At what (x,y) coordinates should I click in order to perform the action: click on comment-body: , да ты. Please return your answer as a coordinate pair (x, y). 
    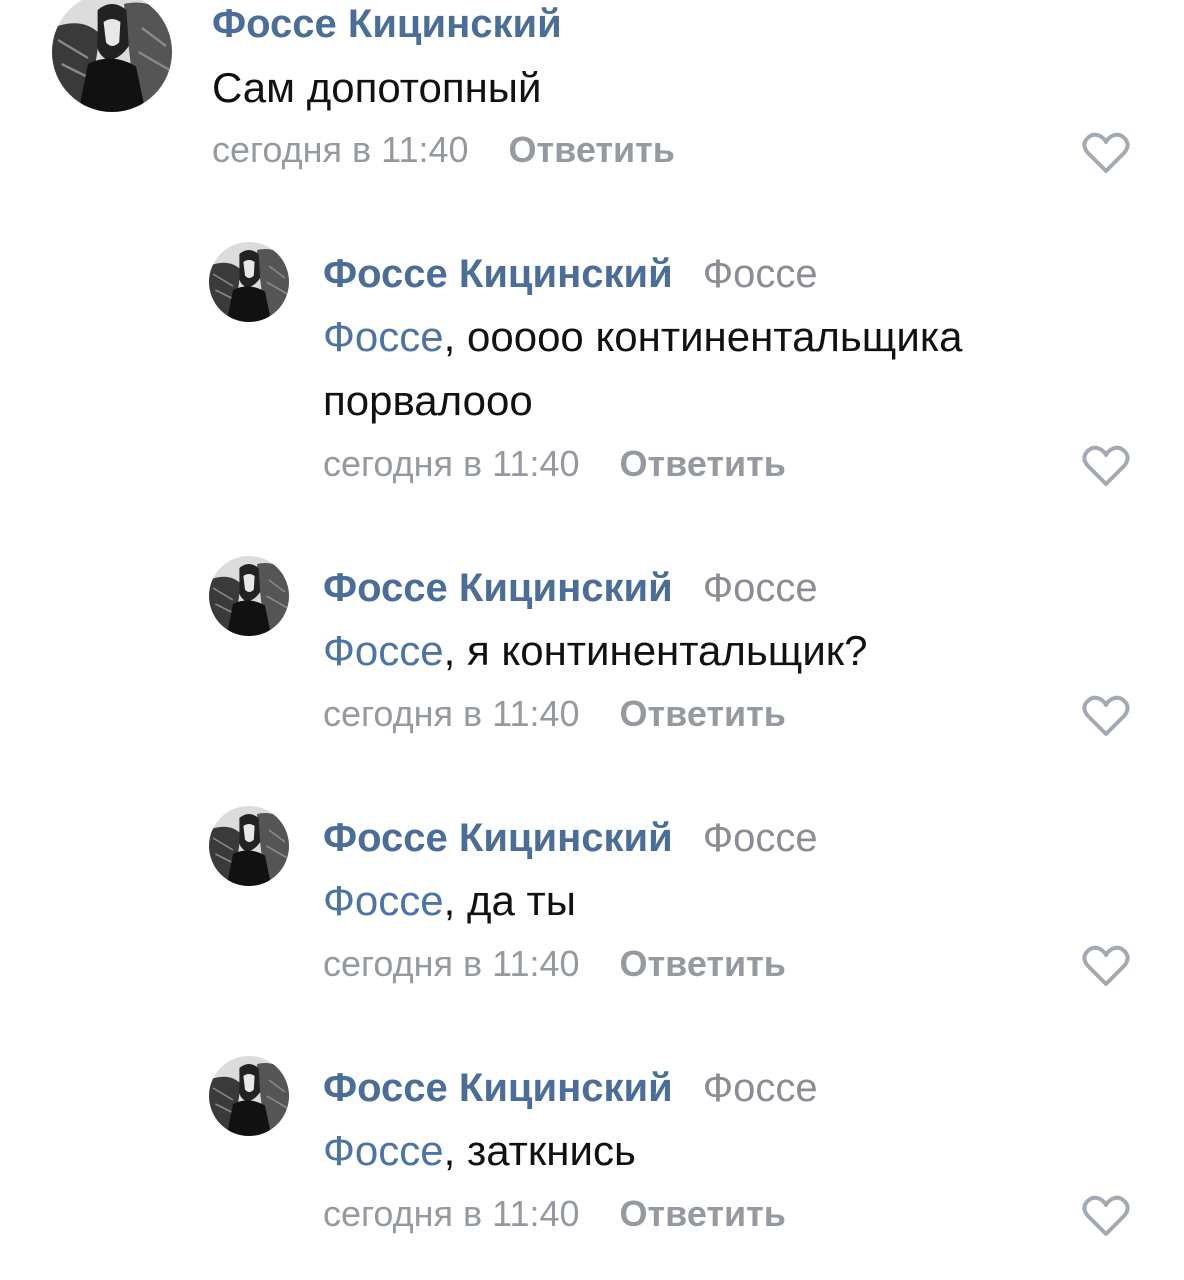
    Looking at the image, I should click on (509, 900).